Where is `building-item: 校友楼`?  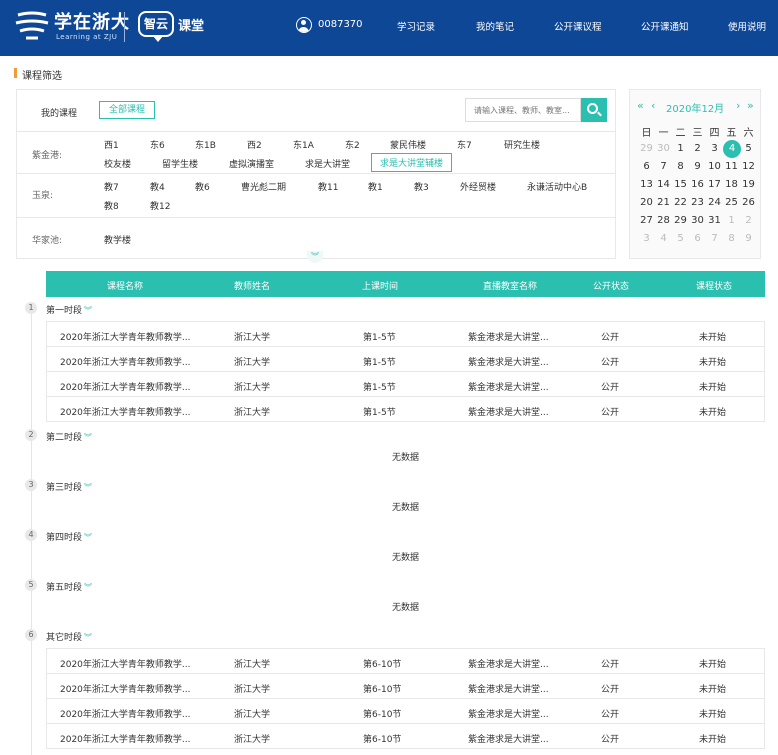 building-item: 校友楼 is located at coordinates (117, 163).